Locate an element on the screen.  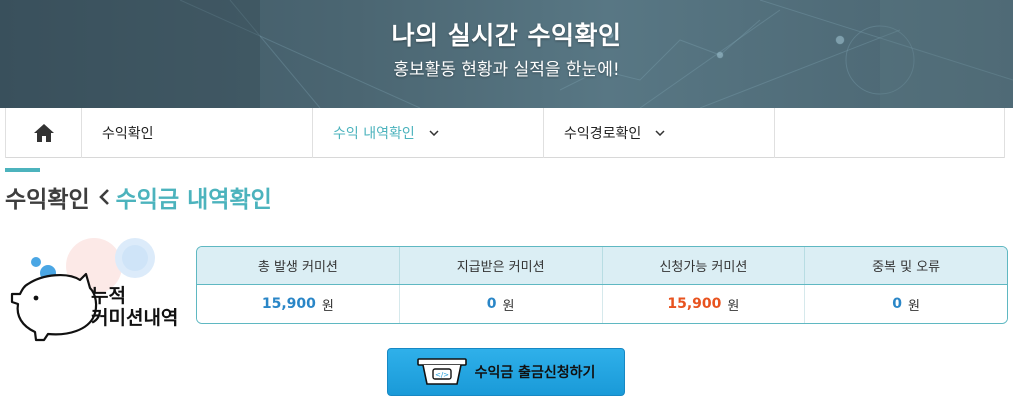
table-header-row: 총 발생 커미션 지급받은 커미션 신청가능 커미션 중복 및 오류 is located at coordinates (602, 266).